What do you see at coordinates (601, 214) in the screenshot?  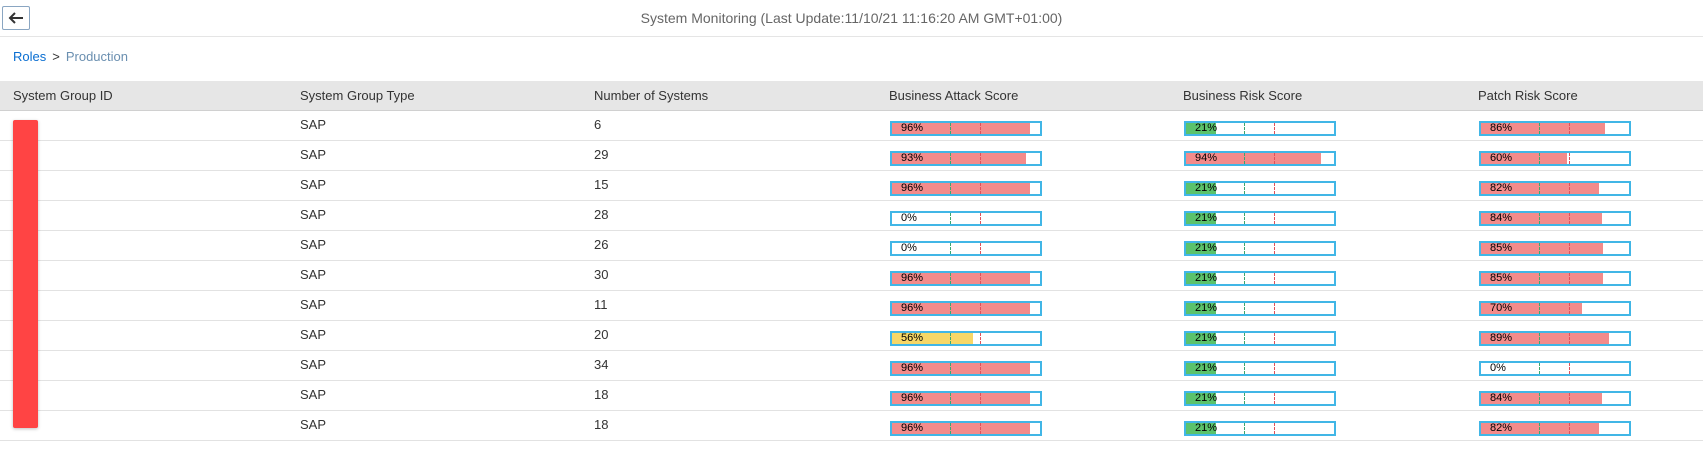 I see `number-of-systems-cell: 28` at bounding box center [601, 214].